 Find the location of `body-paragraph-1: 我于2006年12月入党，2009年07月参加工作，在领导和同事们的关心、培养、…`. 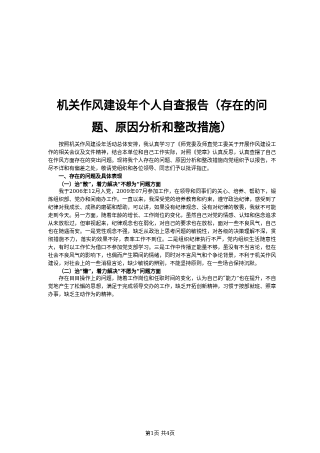

body-paragraph-1: 我于2006年12月入党，2009年07月参加工作，在领导和同事们的关心、培养、… is located at coordinates (162, 228).